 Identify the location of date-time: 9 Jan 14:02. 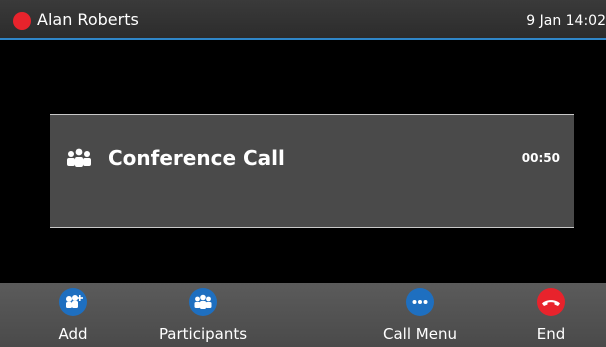
(566, 21).